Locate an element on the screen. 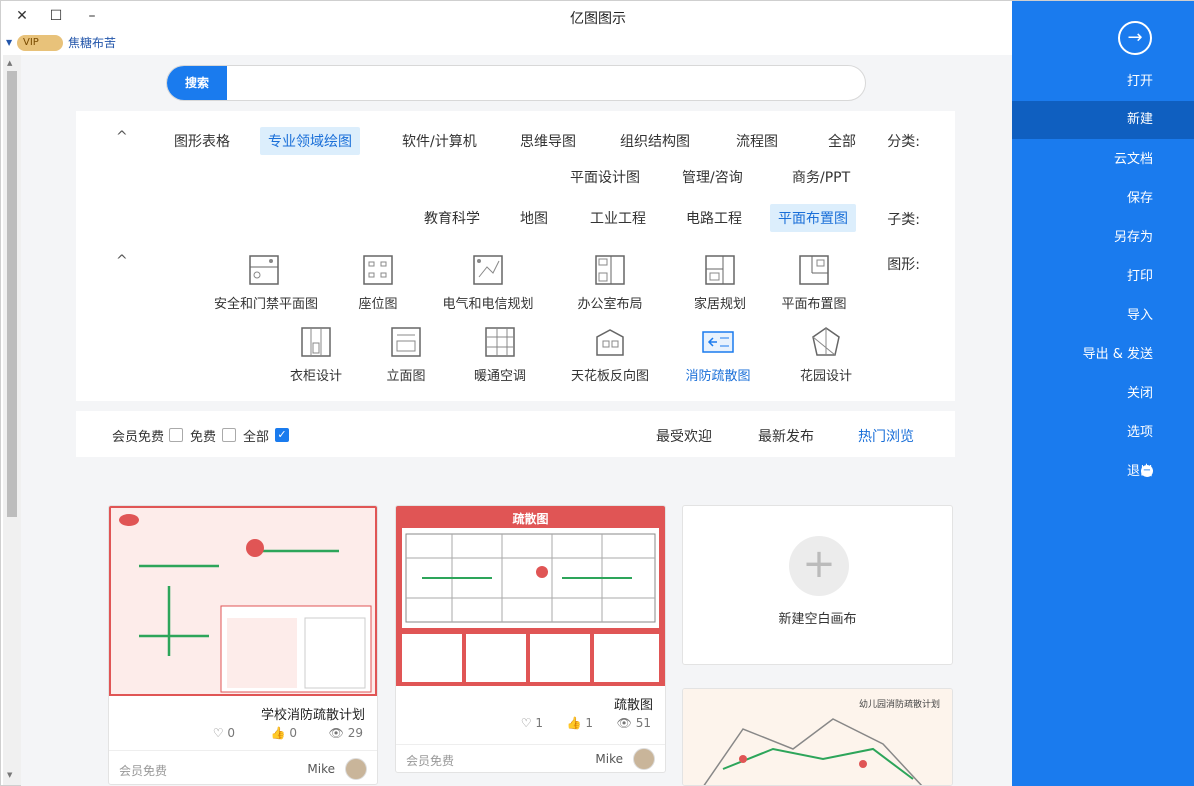 This screenshot has height=786, width=1194. hvac-icon is located at coordinates (500, 342).